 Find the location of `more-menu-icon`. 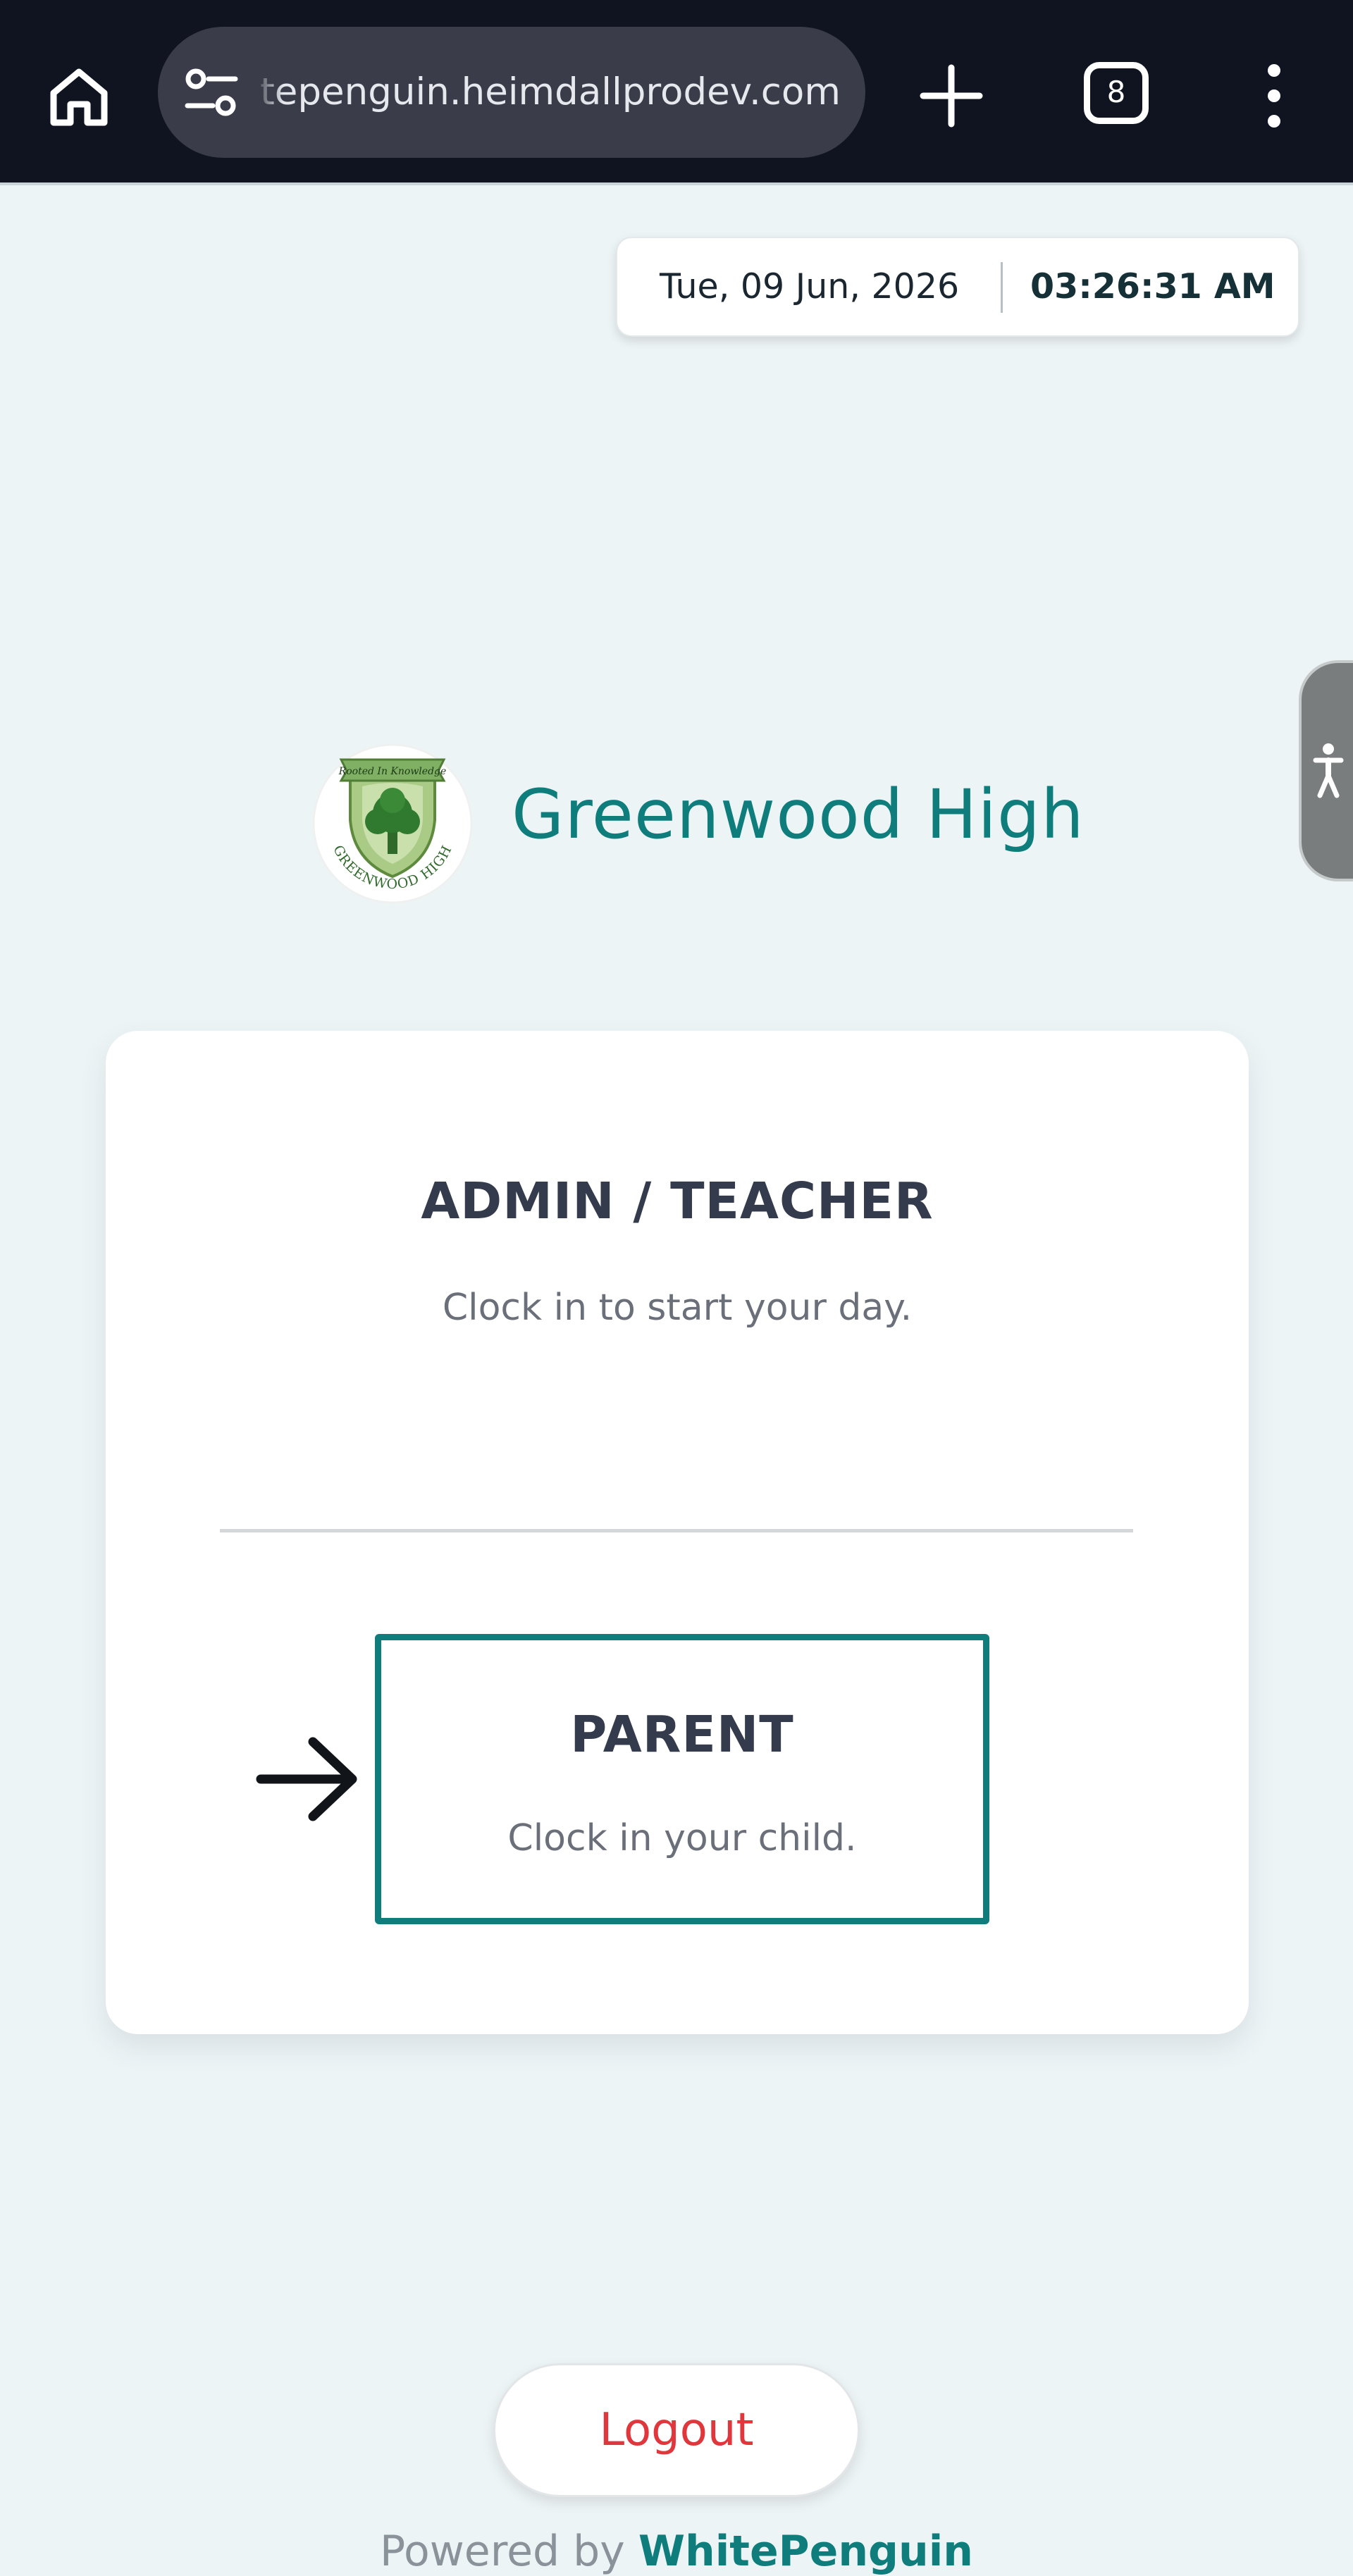

more-menu-icon is located at coordinates (1274, 96).